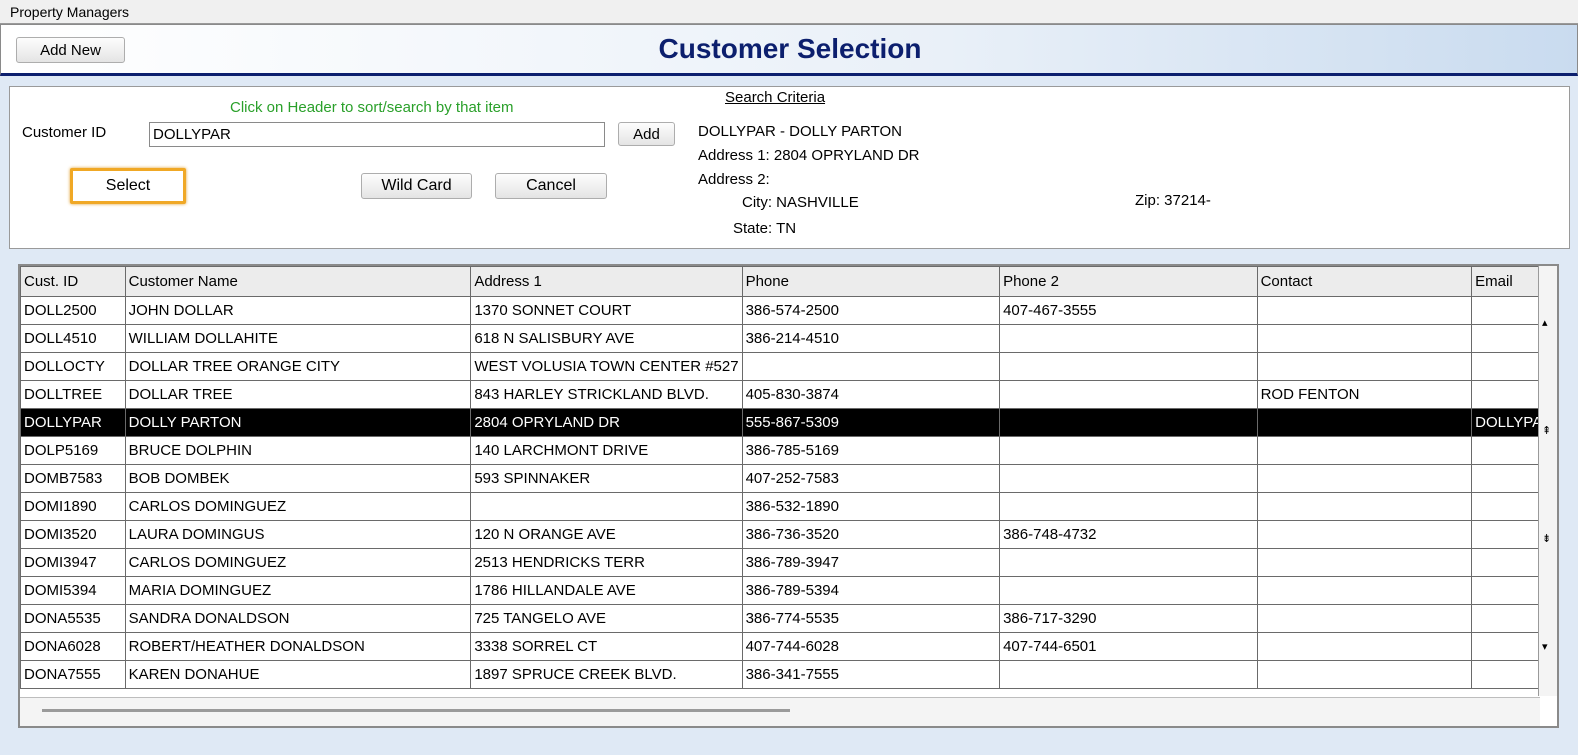 This screenshot has height=755, width=1578. Describe the element at coordinates (809, 155) in the screenshot. I see `criteria-address1: Address 1: 2804 OPRYLAND DR` at that location.